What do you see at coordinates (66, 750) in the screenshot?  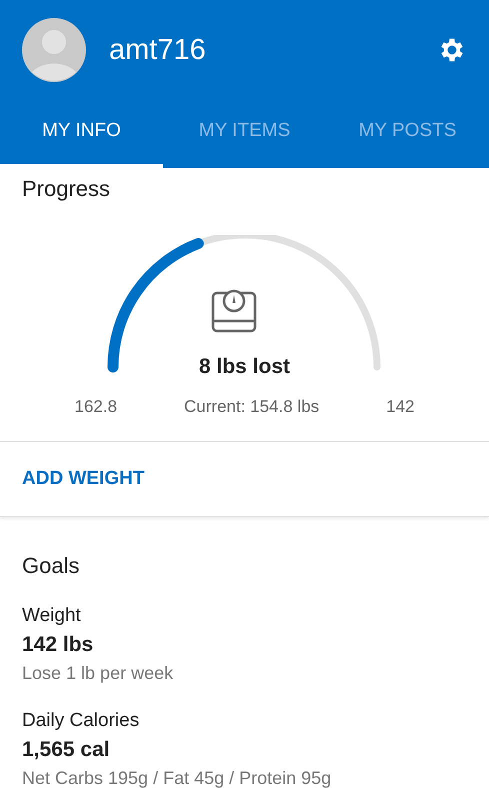 I see `goal-value: 1,565 cal` at bounding box center [66, 750].